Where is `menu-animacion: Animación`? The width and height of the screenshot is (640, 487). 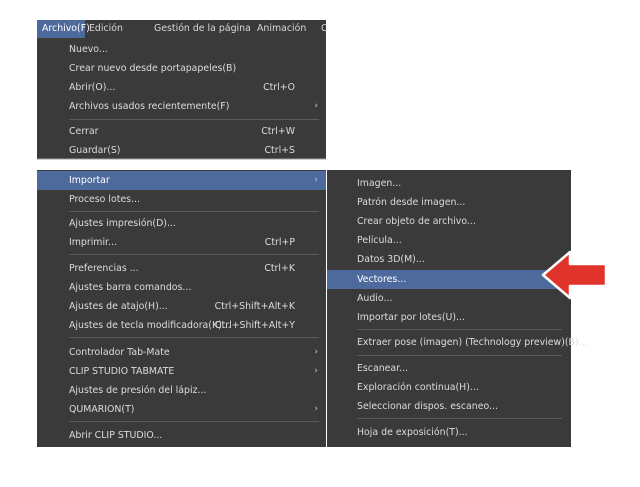 menu-animacion: Animación is located at coordinates (281, 29).